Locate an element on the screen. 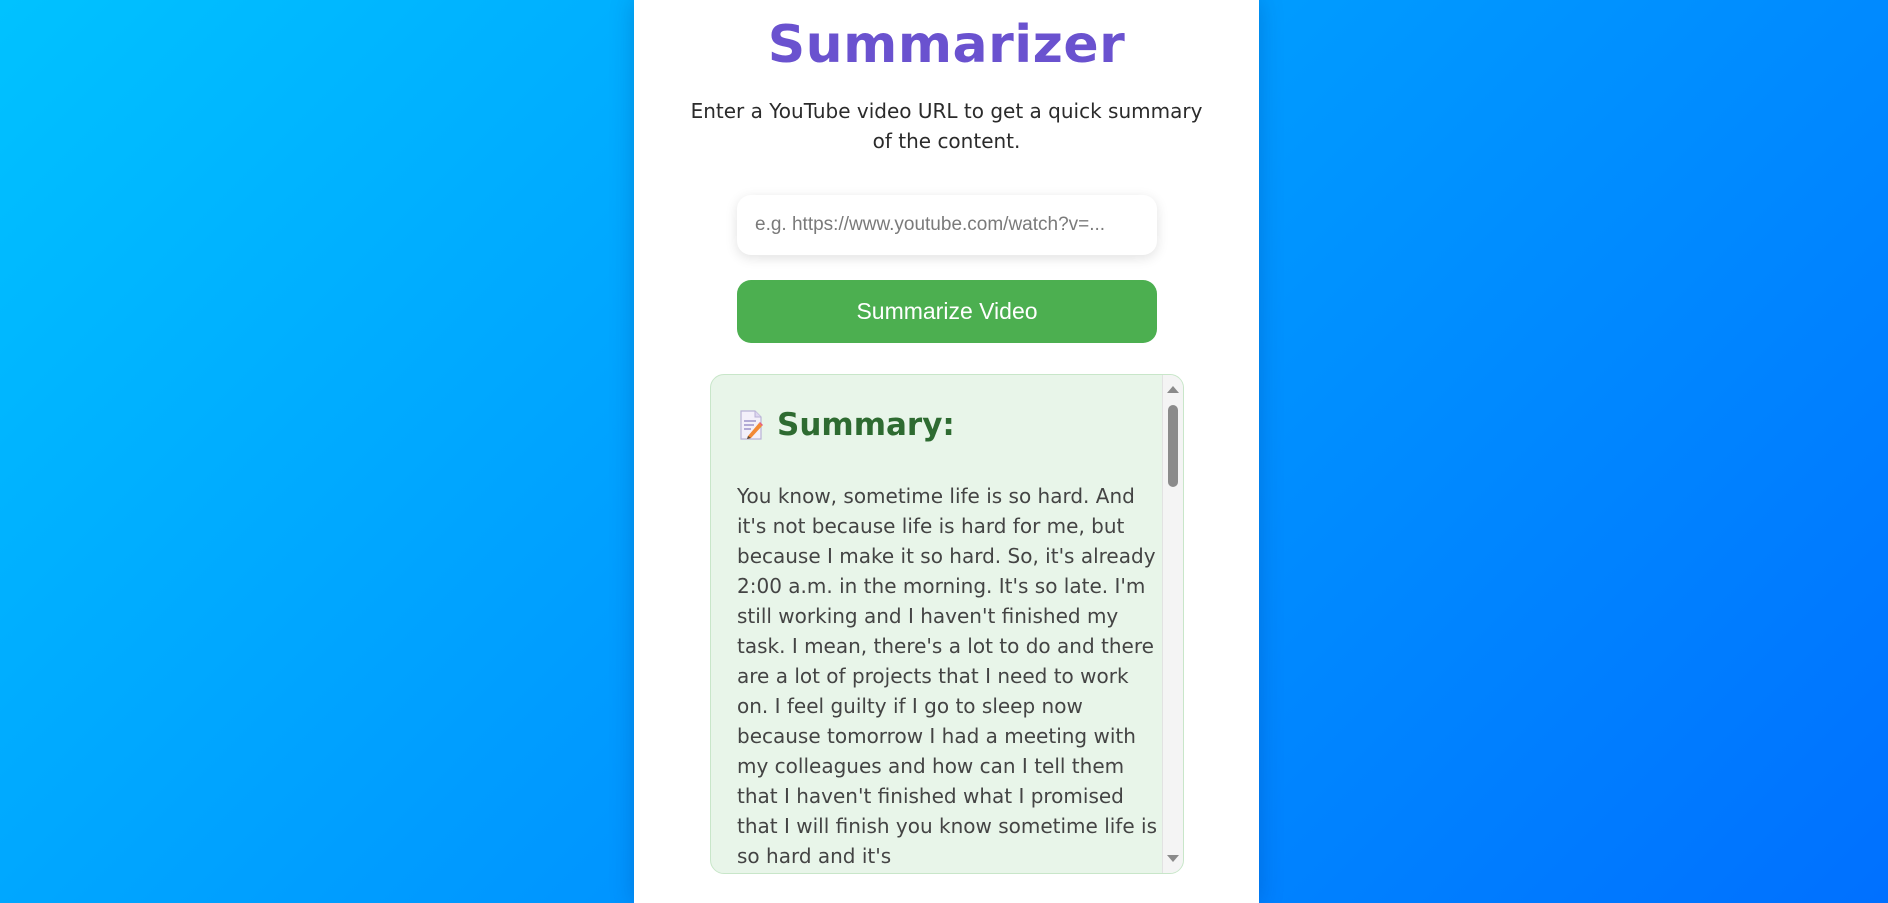 Image resolution: width=1888 pixels, height=903 pixels. page-title: Summarizer is located at coordinates (946, 45).